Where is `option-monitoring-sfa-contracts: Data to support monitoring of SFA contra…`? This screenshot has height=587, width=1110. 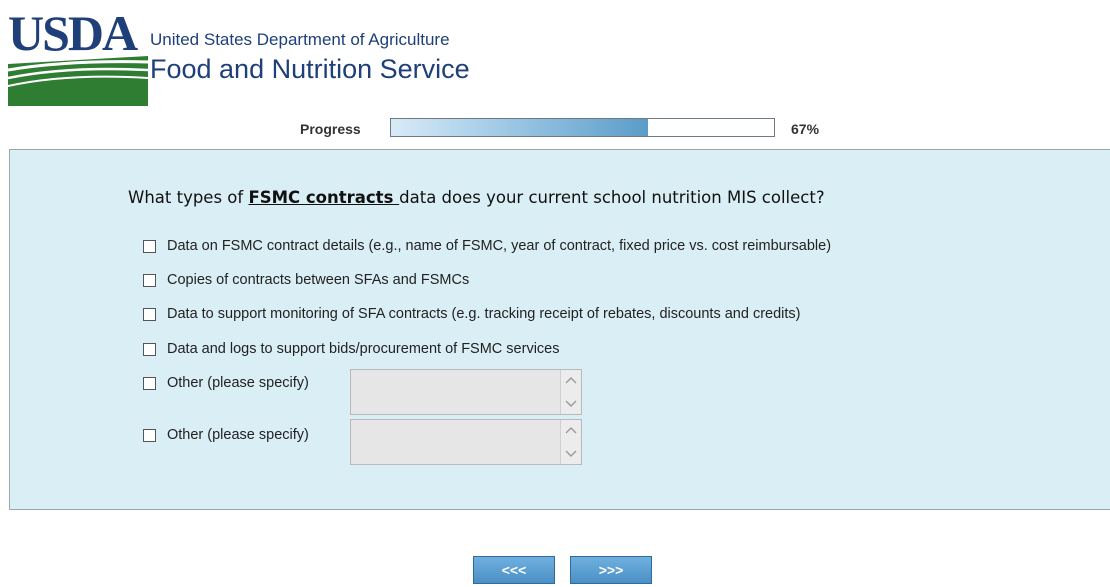
option-monitoring-sfa-contracts: Data to support monitoring of SFA contra… is located at coordinates (471, 314).